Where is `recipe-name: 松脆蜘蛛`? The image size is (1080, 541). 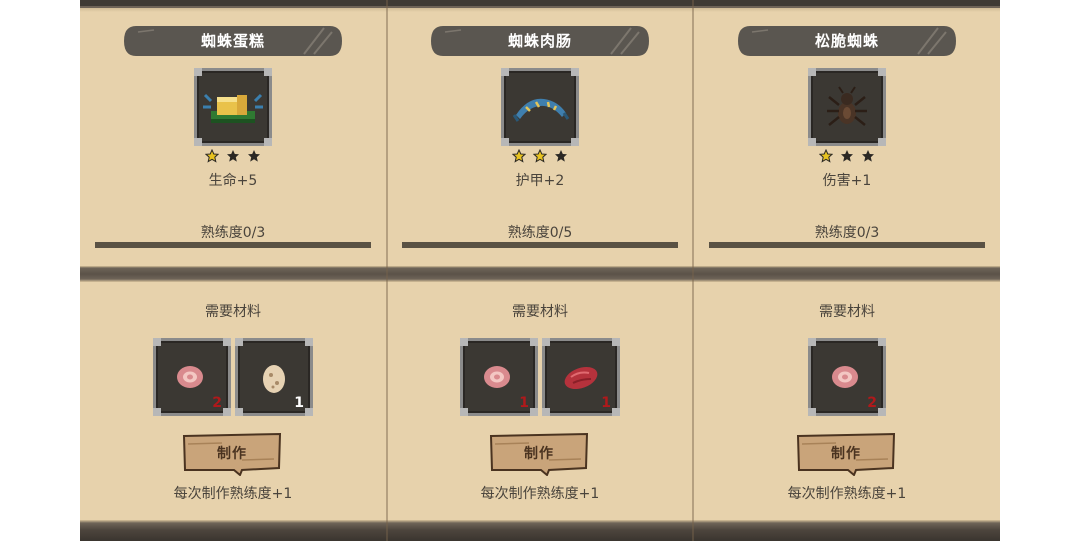
recipe-name: 松脆蜘蛛 is located at coordinates (846, 41).